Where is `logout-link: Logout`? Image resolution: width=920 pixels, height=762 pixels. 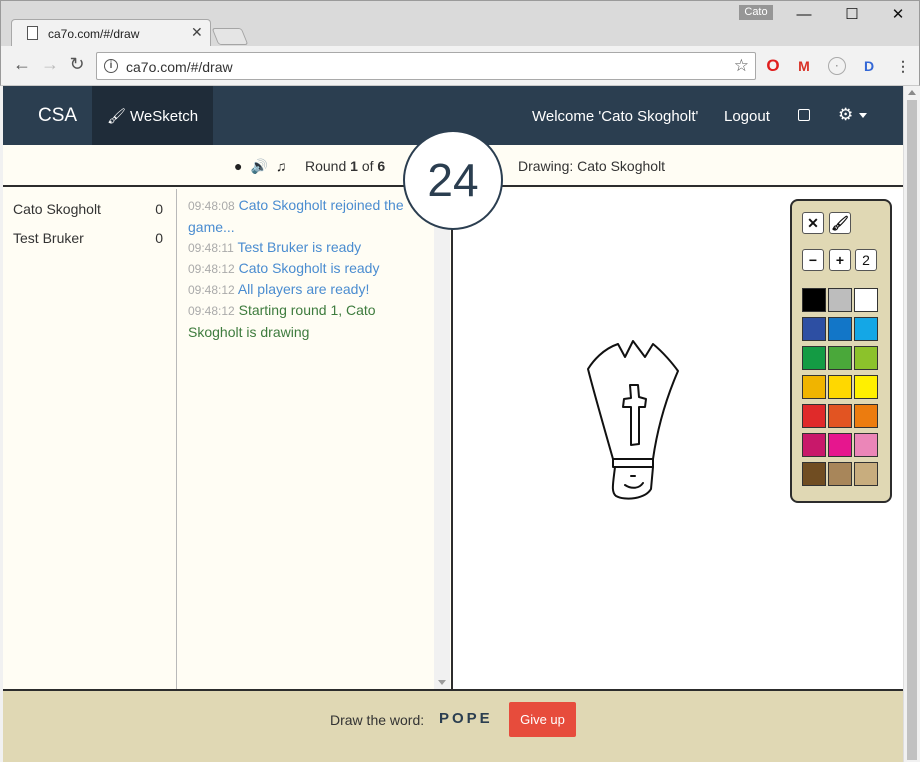 logout-link: Logout is located at coordinates (747, 116).